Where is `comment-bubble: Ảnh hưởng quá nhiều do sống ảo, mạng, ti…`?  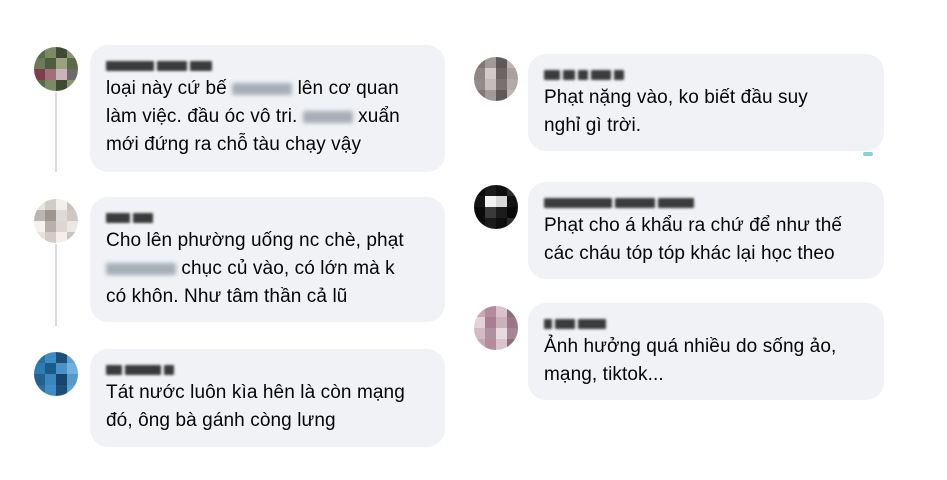 comment-bubble: Ảnh hưởng quá nhiều do sống ảo, mạng, ti… is located at coordinates (706, 351).